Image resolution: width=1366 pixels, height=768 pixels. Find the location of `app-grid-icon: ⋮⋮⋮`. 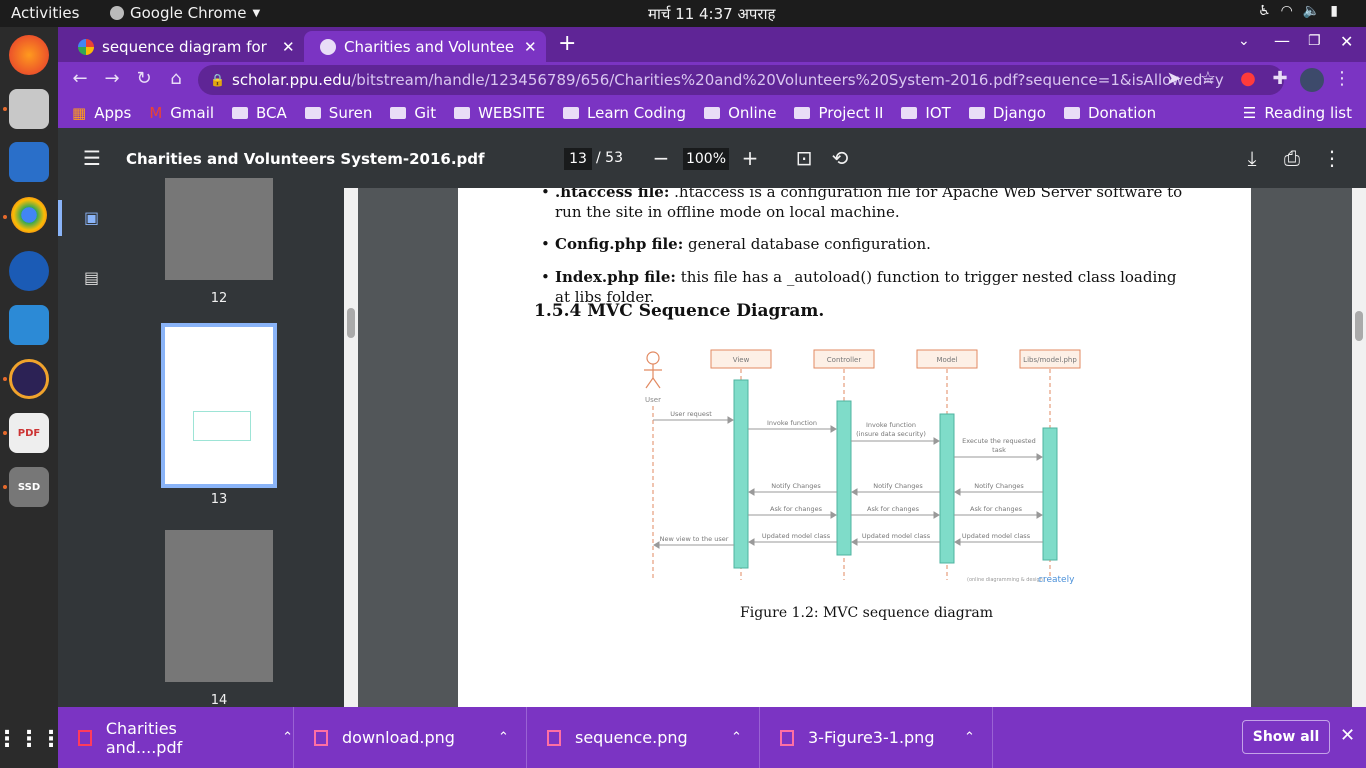

app-grid-icon: ⋮⋮⋮ is located at coordinates (31, 739).